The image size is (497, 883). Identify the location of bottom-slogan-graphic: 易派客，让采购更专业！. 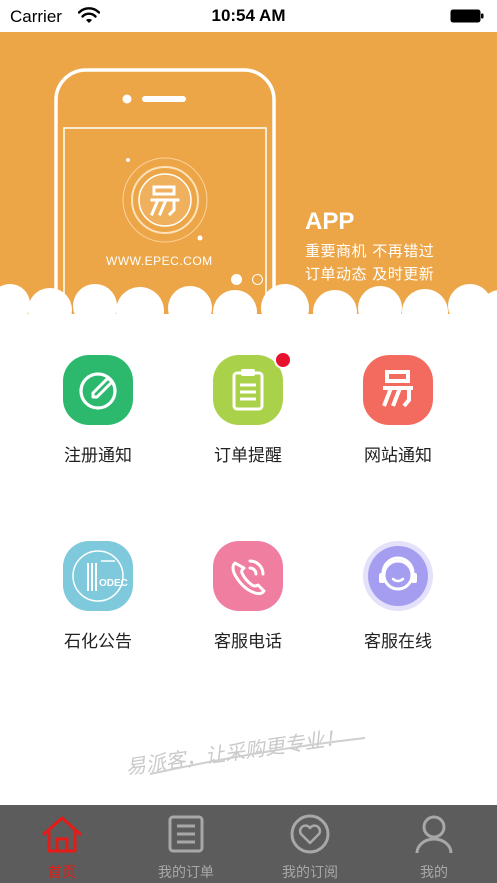
(245, 752).